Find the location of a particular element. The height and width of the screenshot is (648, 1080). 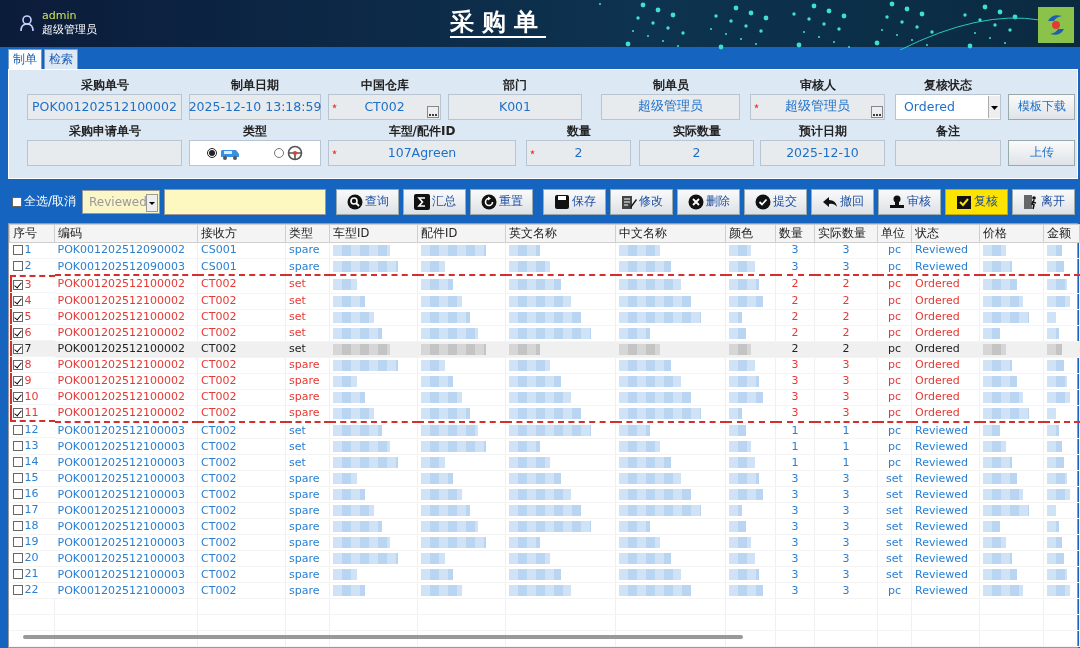

horizontal-scrollbar is located at coordinates (383, 637).